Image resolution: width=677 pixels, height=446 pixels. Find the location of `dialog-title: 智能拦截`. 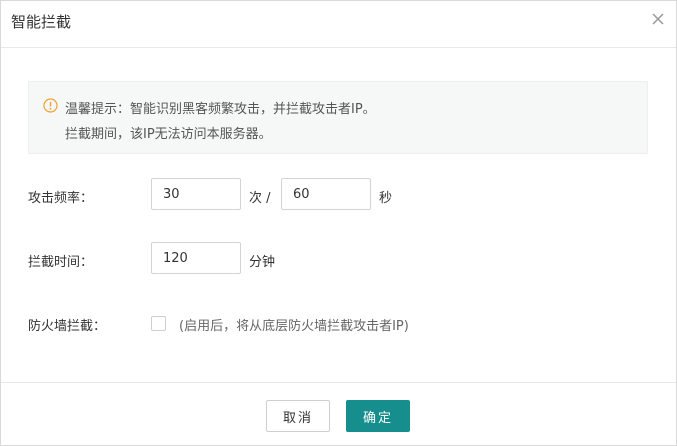

dialog-title: 智能拦截 is located at coordinates (41, 22).